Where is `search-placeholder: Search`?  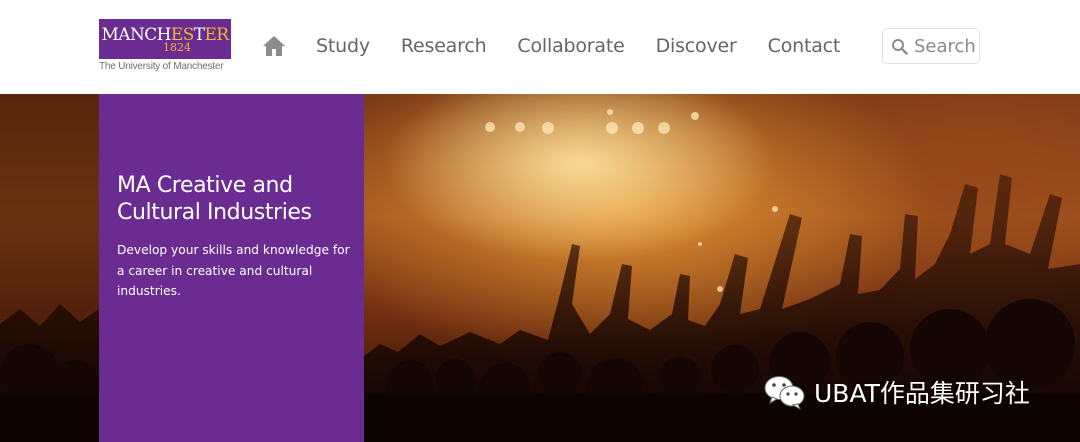
search-placeholder: Search is located at coordinates (945, 46).